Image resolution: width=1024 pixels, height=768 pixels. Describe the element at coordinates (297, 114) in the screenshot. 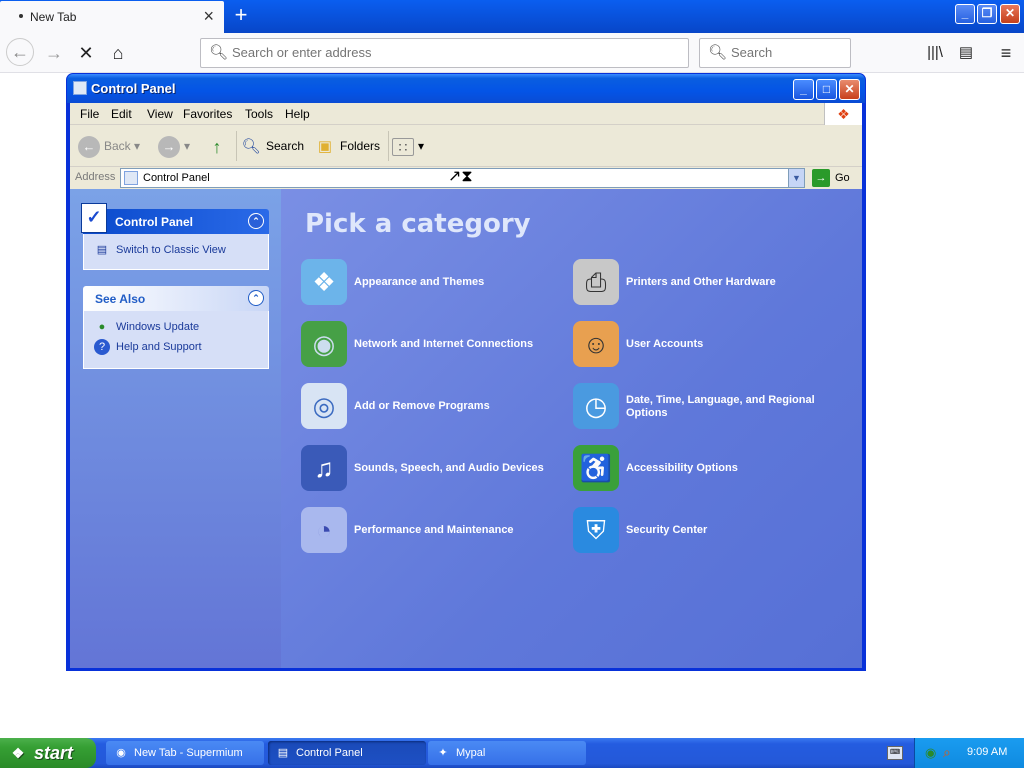

I see `menu-help: Help` at that location.